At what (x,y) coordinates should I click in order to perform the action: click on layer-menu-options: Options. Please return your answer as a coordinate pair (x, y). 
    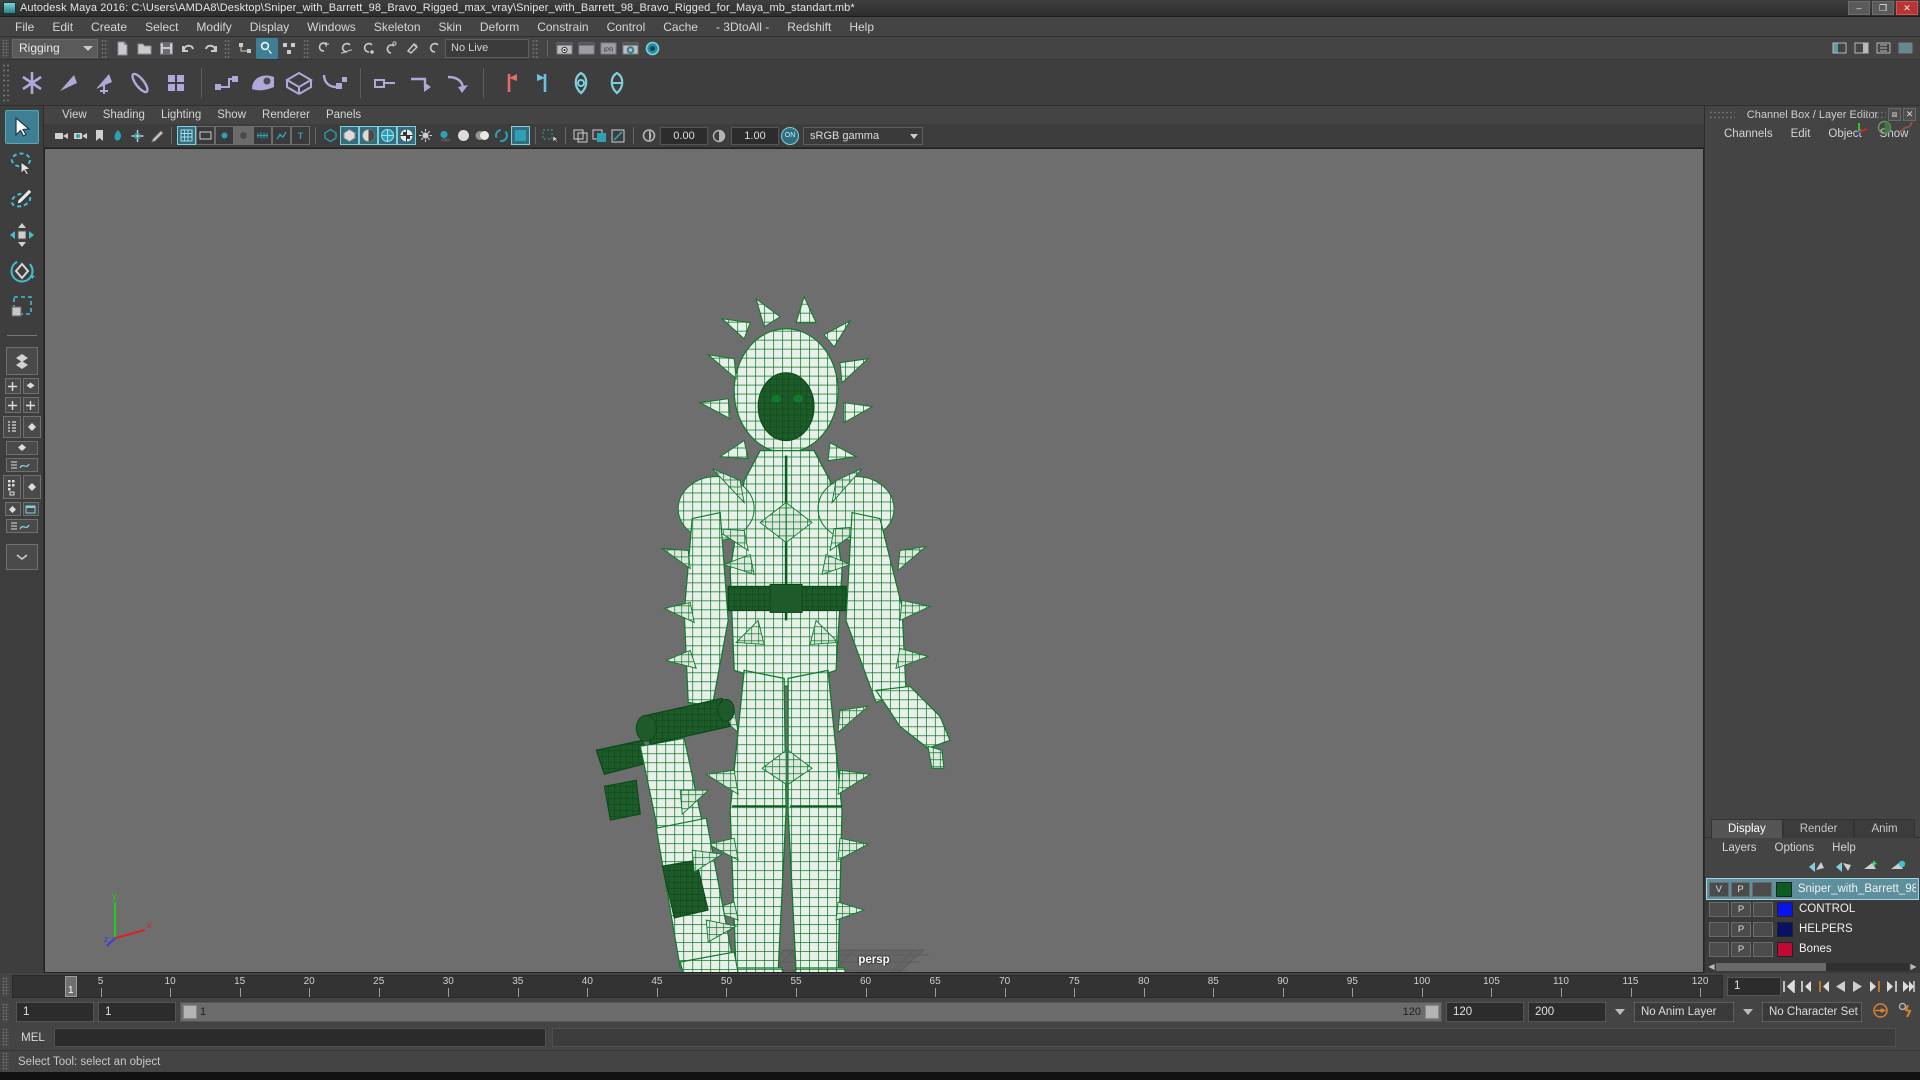
    Looking at the image, I should click on (1795, 848).